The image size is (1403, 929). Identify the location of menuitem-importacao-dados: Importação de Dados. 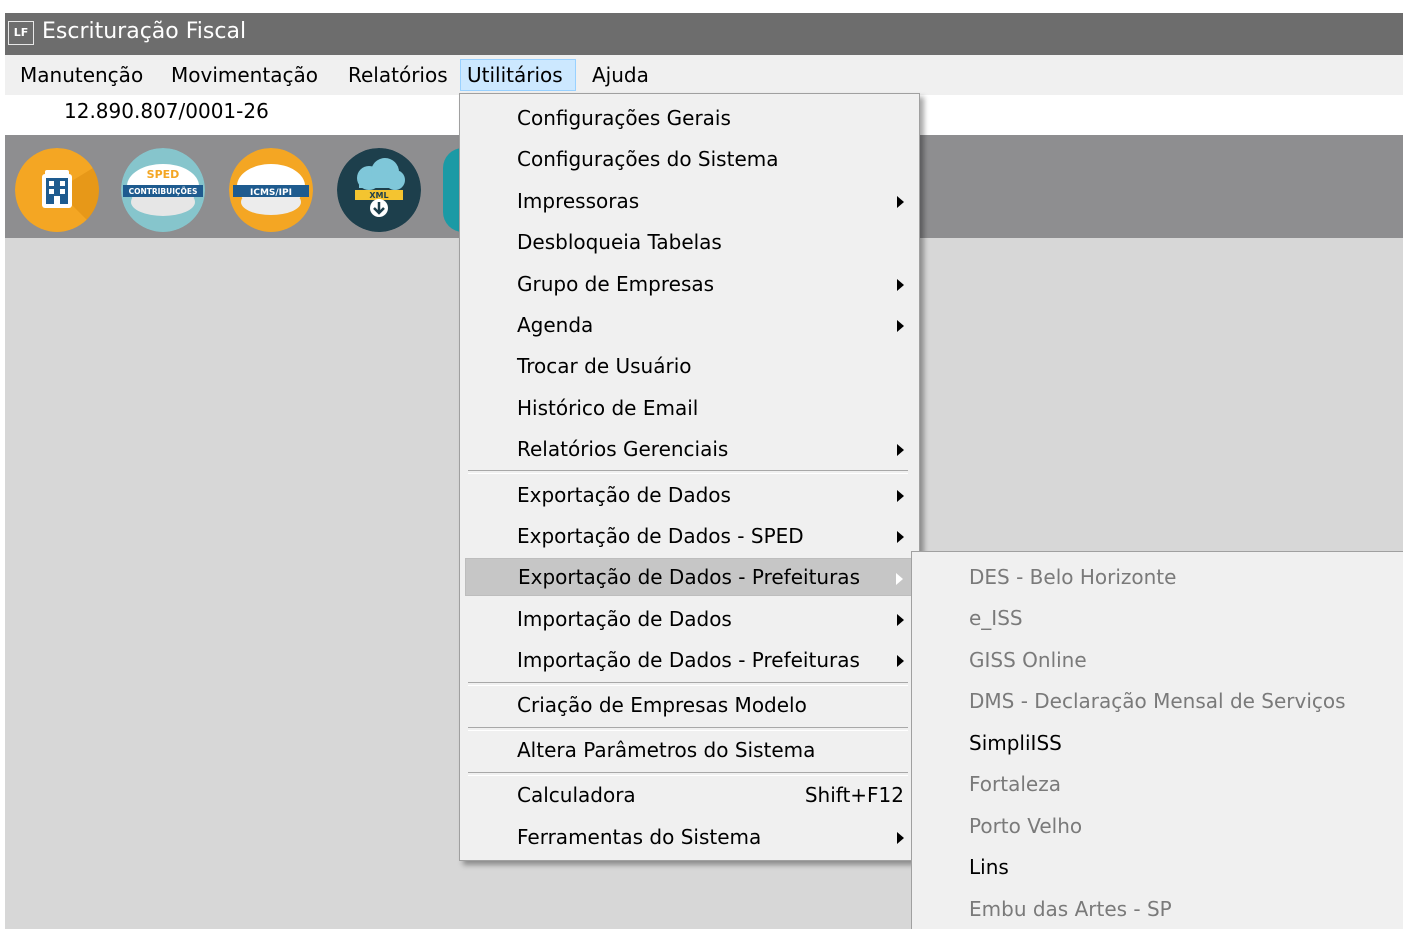
(688, 619).